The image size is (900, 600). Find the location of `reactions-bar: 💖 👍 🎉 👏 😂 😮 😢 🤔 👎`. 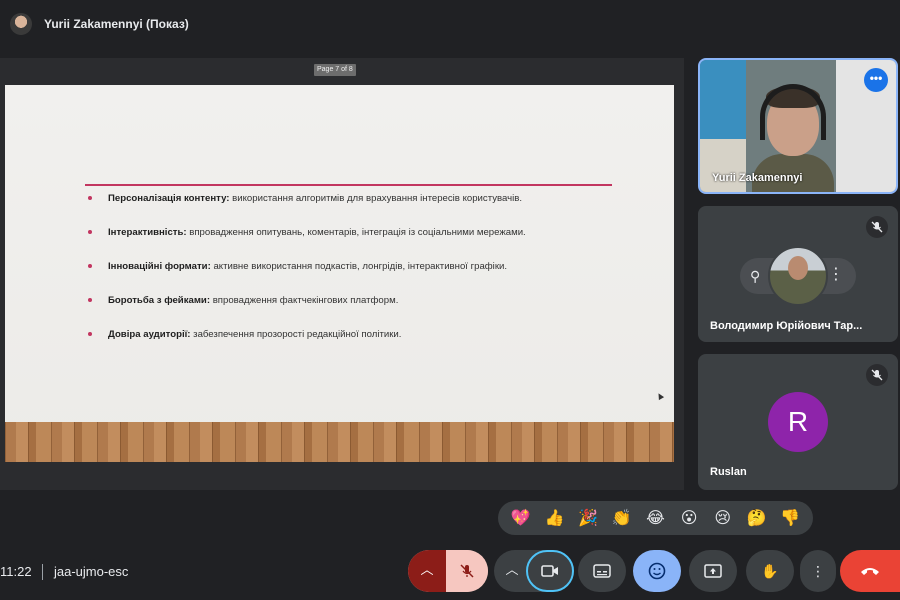

reactions-bar: 💖 👍 🎉 👏 😂 😮 😢 🤔 👎 is located at coordinates (655, 518).